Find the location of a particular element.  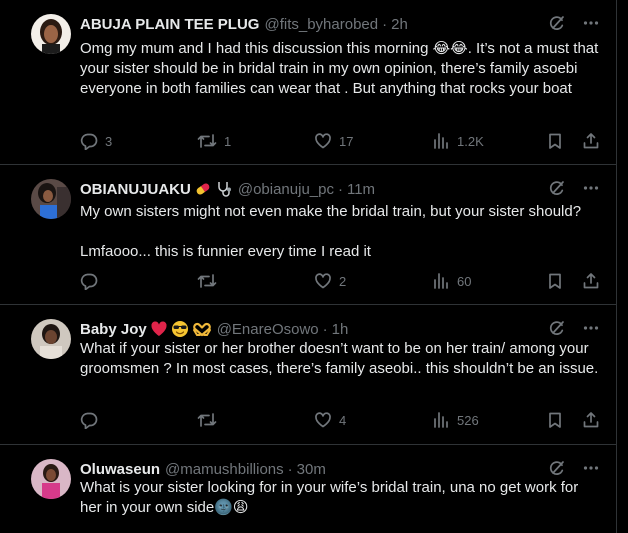

repost-button: 1 is located at coordinates (214, 141).